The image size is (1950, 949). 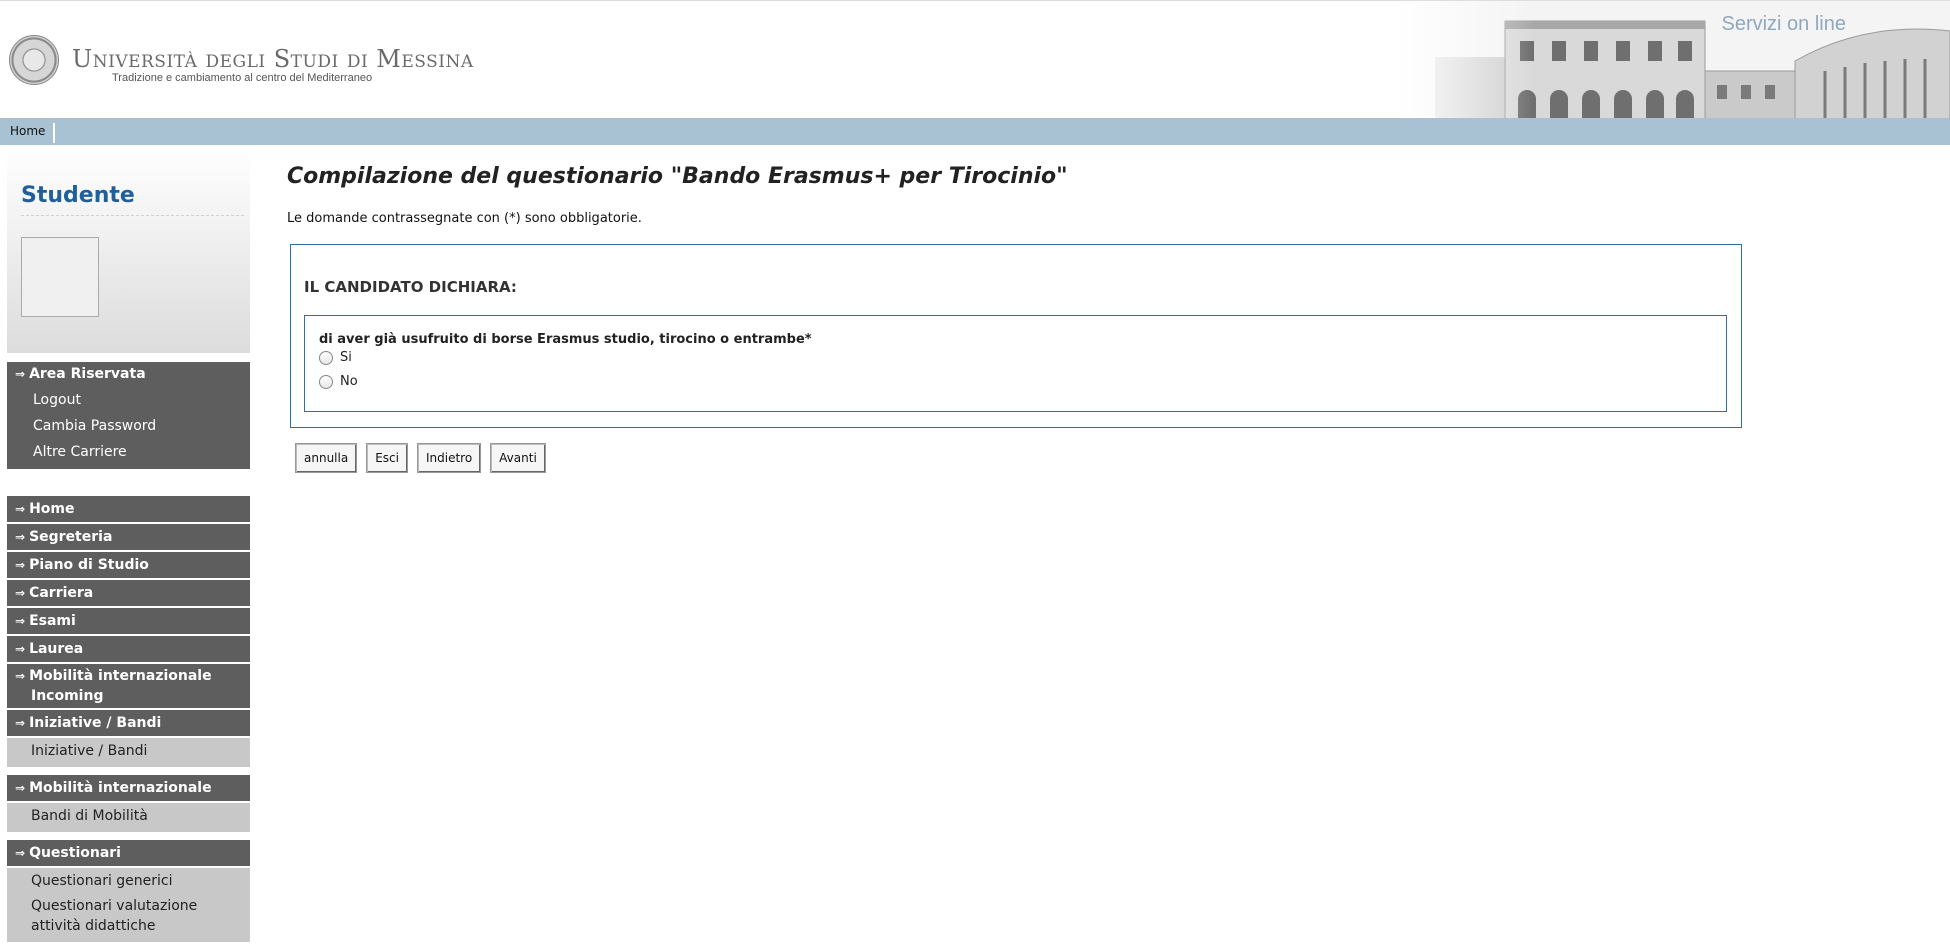 I want to click on menu-label: Carriera, so click(x=61, y=593).